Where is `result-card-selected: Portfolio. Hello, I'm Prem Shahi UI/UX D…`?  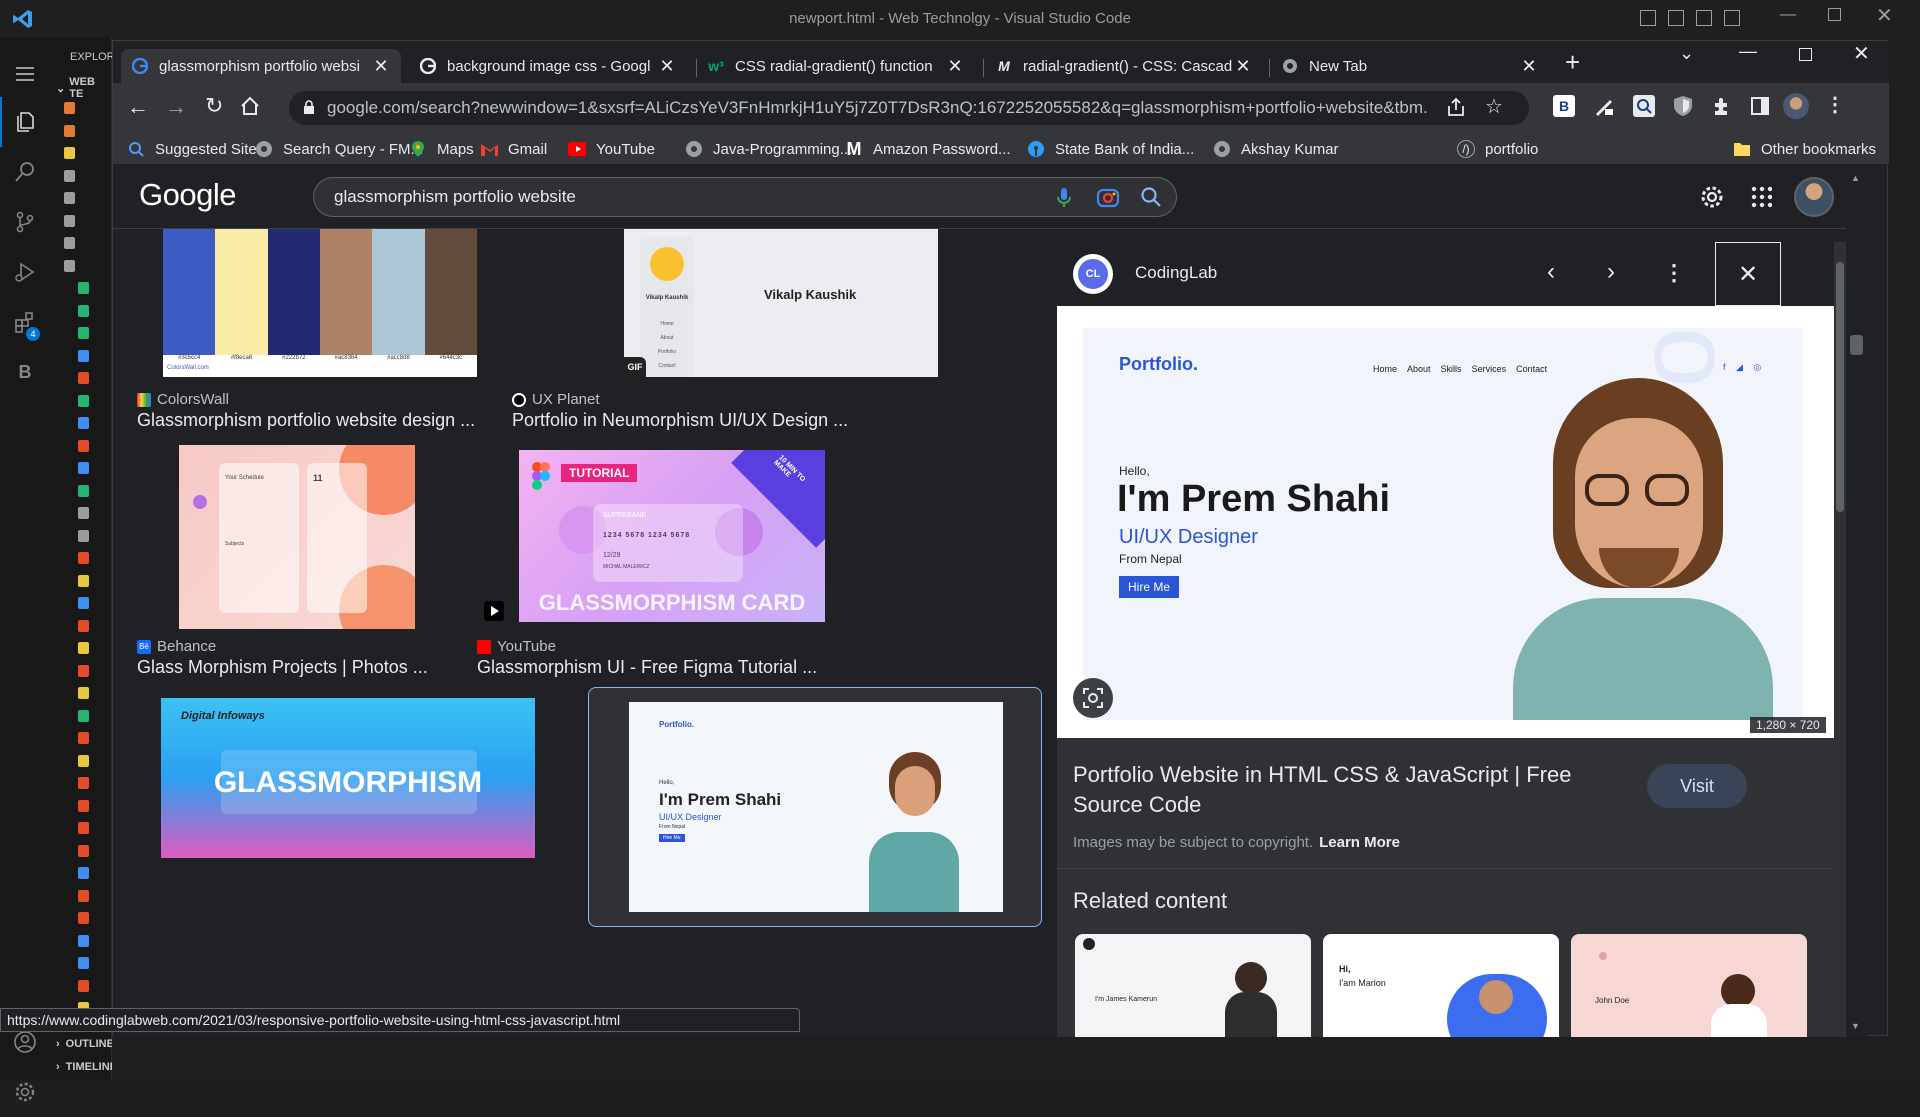 result-card-selected: Portfolio. Hello, I'm Prem Shahi UI/UX D… is located at coordinates (815, 807).